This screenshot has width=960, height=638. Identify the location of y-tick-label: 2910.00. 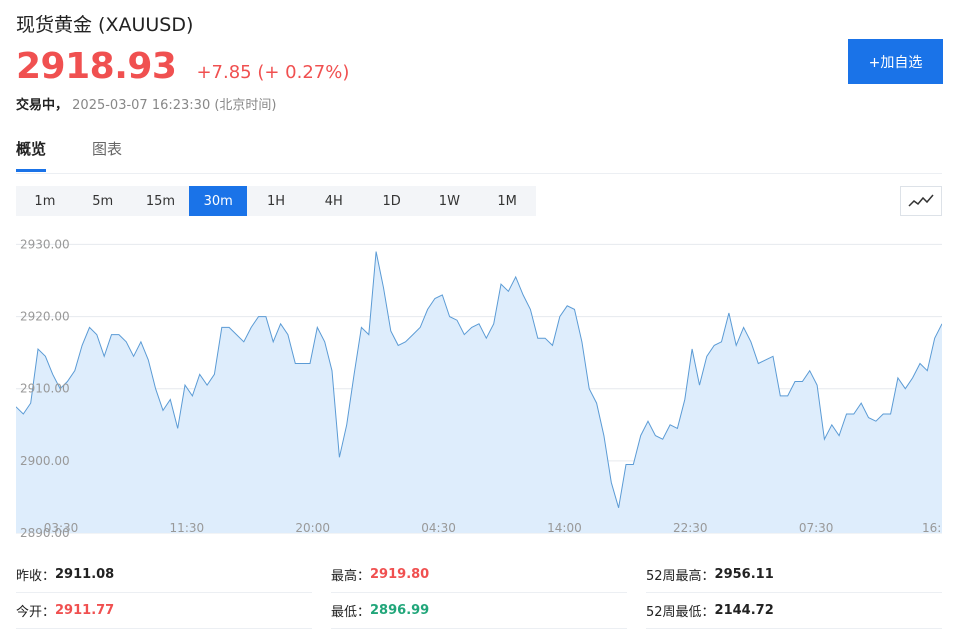
(45, 389).